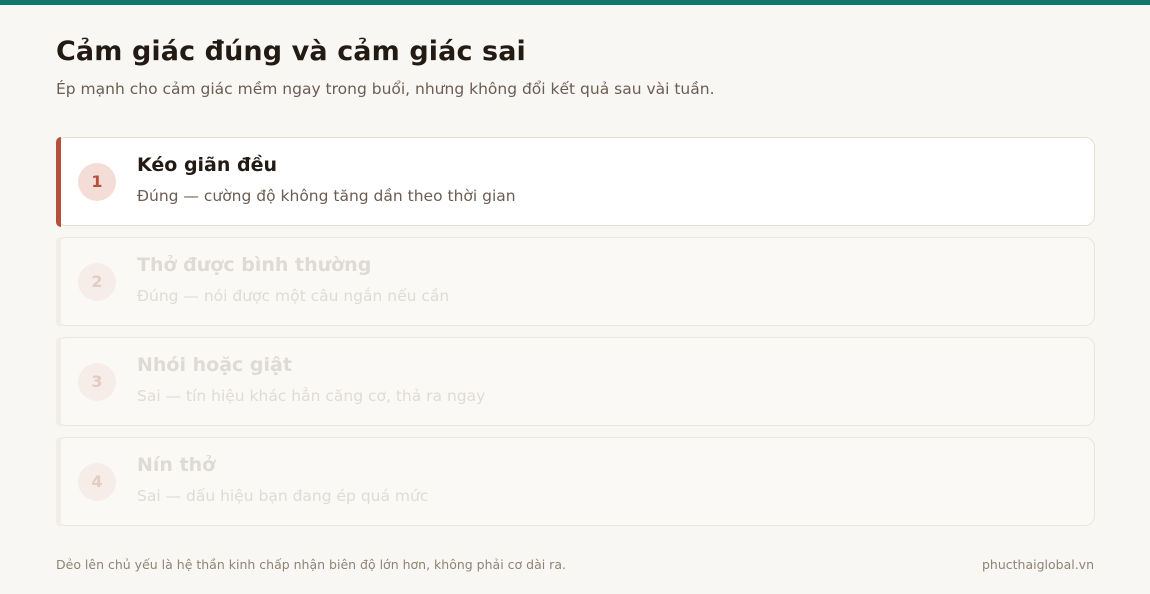 This screenshot has height=594, width=1150. Describe the element at coordinates (97, 282) in the screenshot. I see `step-number-badge: 2` at that location.